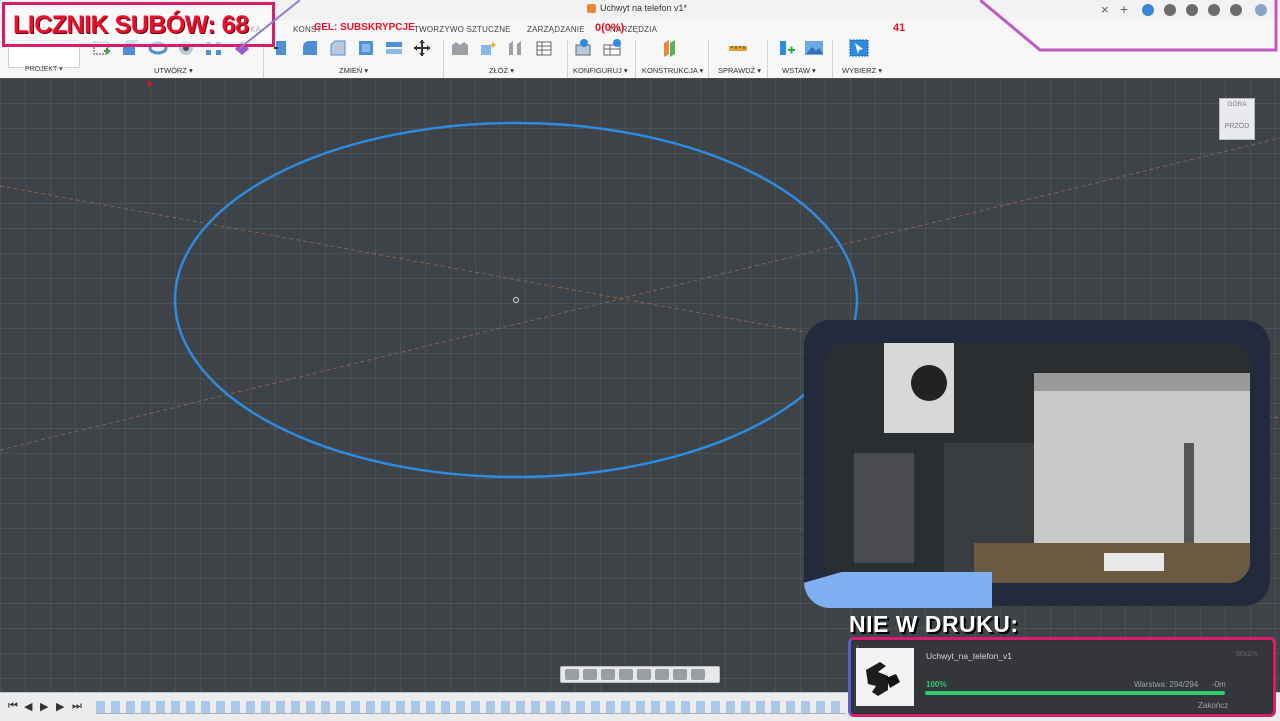 Image resolution: width=1280 pixels, height=721 pixels. I want to click on print-remaining: -0m, so click(1219, 684).